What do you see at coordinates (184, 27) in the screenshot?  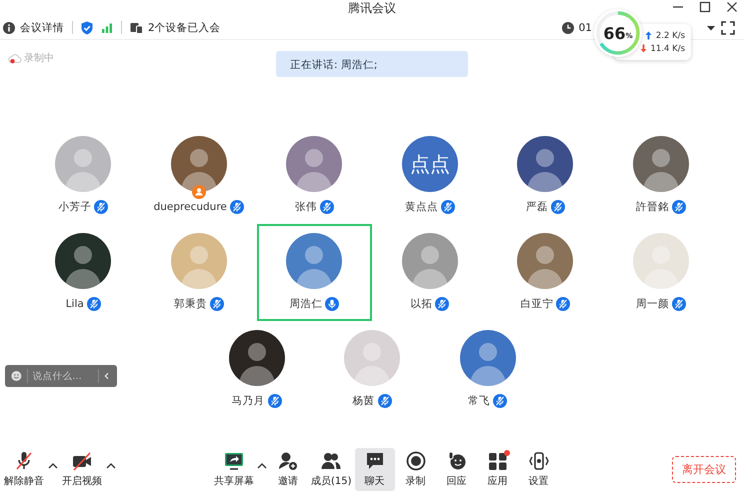 I see `devices-label: 2个设备已入会` at bounding box center [184, 27].